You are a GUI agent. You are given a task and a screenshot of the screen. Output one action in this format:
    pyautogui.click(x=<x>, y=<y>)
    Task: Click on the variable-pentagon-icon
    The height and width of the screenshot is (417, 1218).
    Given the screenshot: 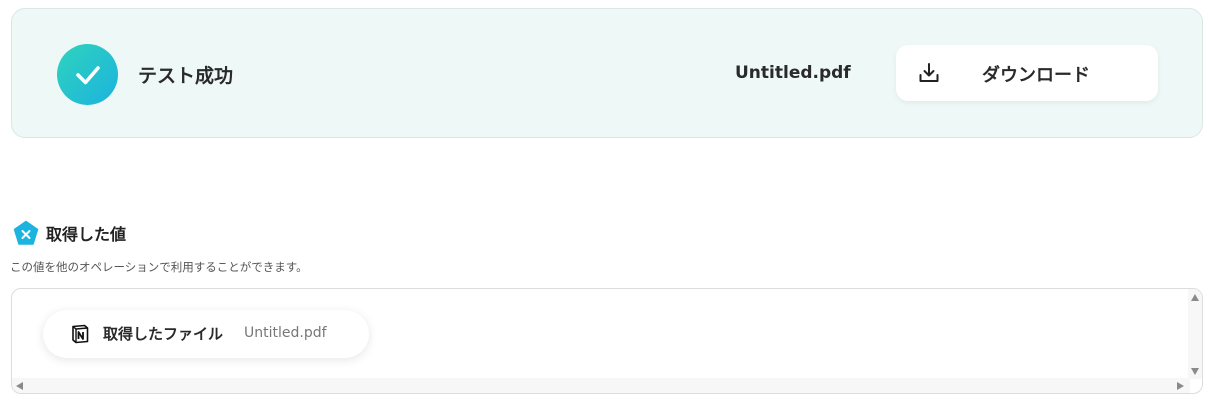 What is the action you would take?
    pyautogui.click(x=26, y=232)
    